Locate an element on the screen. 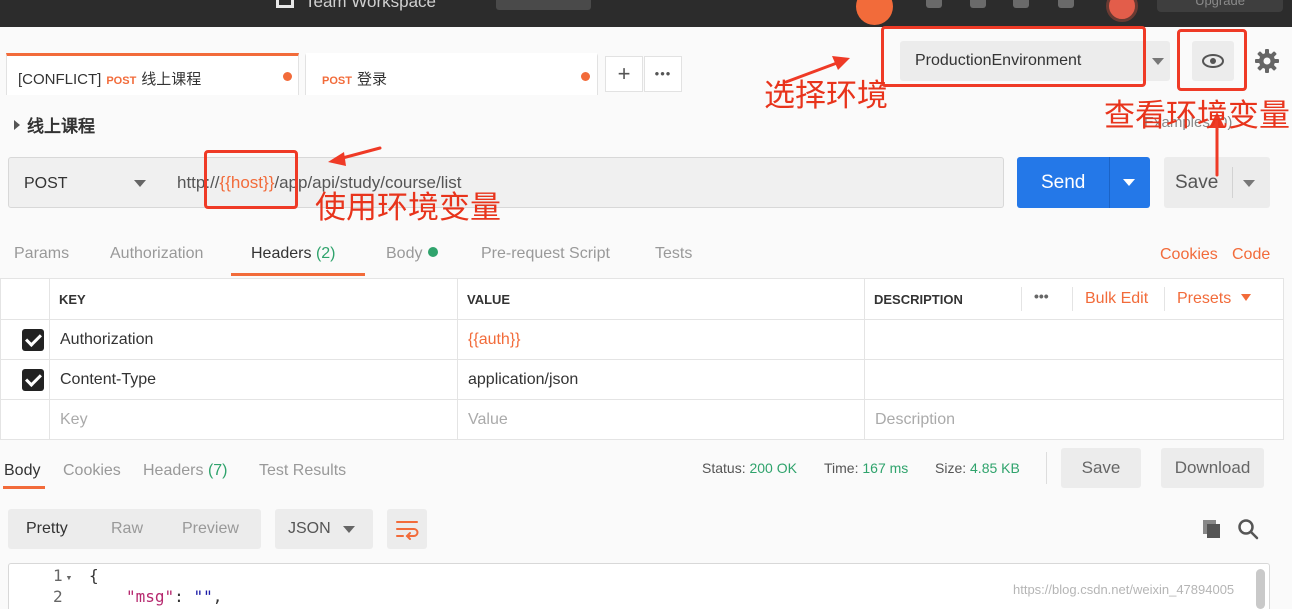  annotation-view-environment: 查看环境变量 is located at coordinates (1197, 116).